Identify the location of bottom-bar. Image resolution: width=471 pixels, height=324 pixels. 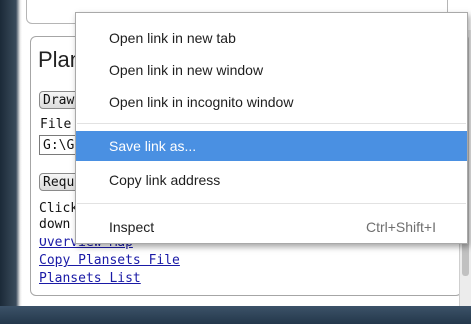
(235, 315).